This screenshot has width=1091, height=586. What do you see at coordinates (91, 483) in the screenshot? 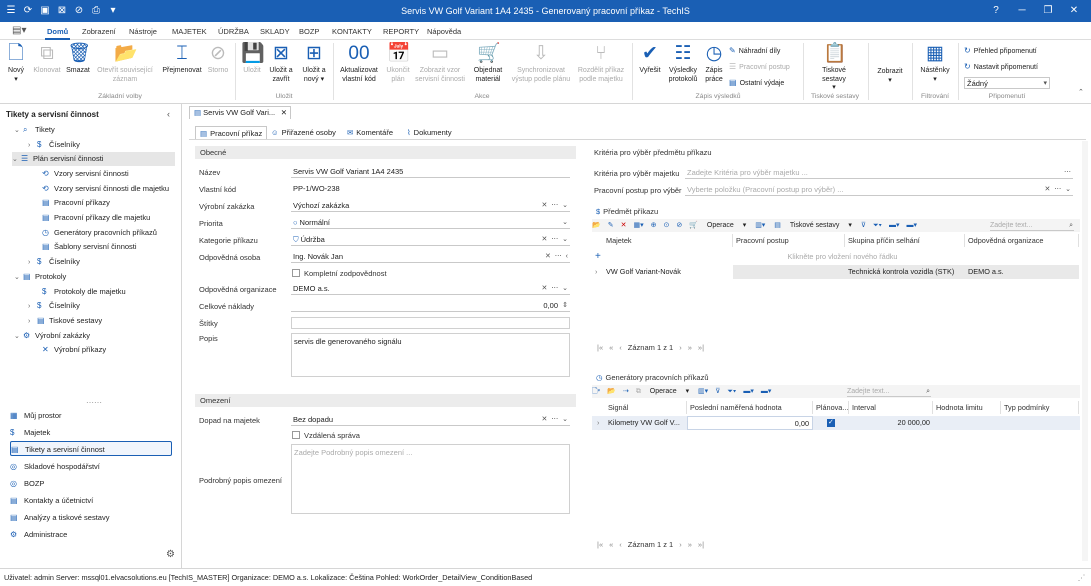
I see `nav-bozp: ◎ BOZP` at bounding box center [91, 483].